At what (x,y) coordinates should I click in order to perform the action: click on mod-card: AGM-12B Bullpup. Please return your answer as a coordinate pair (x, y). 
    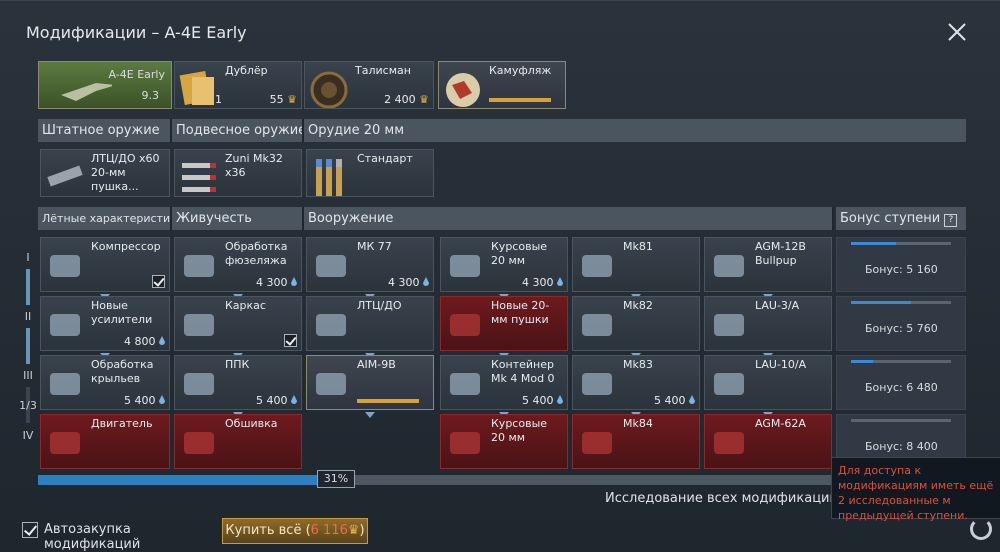
    Looking at the image, I should click on (768, 264).